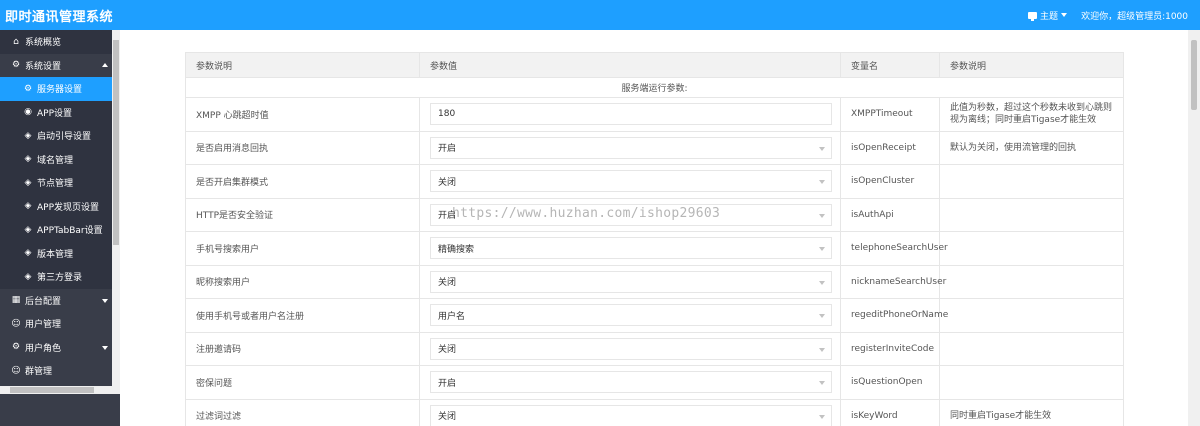 Image resolution: width=1200 pixels, height=426 pixels. I want to click on sidebar-vertical-scrollbar, so click(116, 212).